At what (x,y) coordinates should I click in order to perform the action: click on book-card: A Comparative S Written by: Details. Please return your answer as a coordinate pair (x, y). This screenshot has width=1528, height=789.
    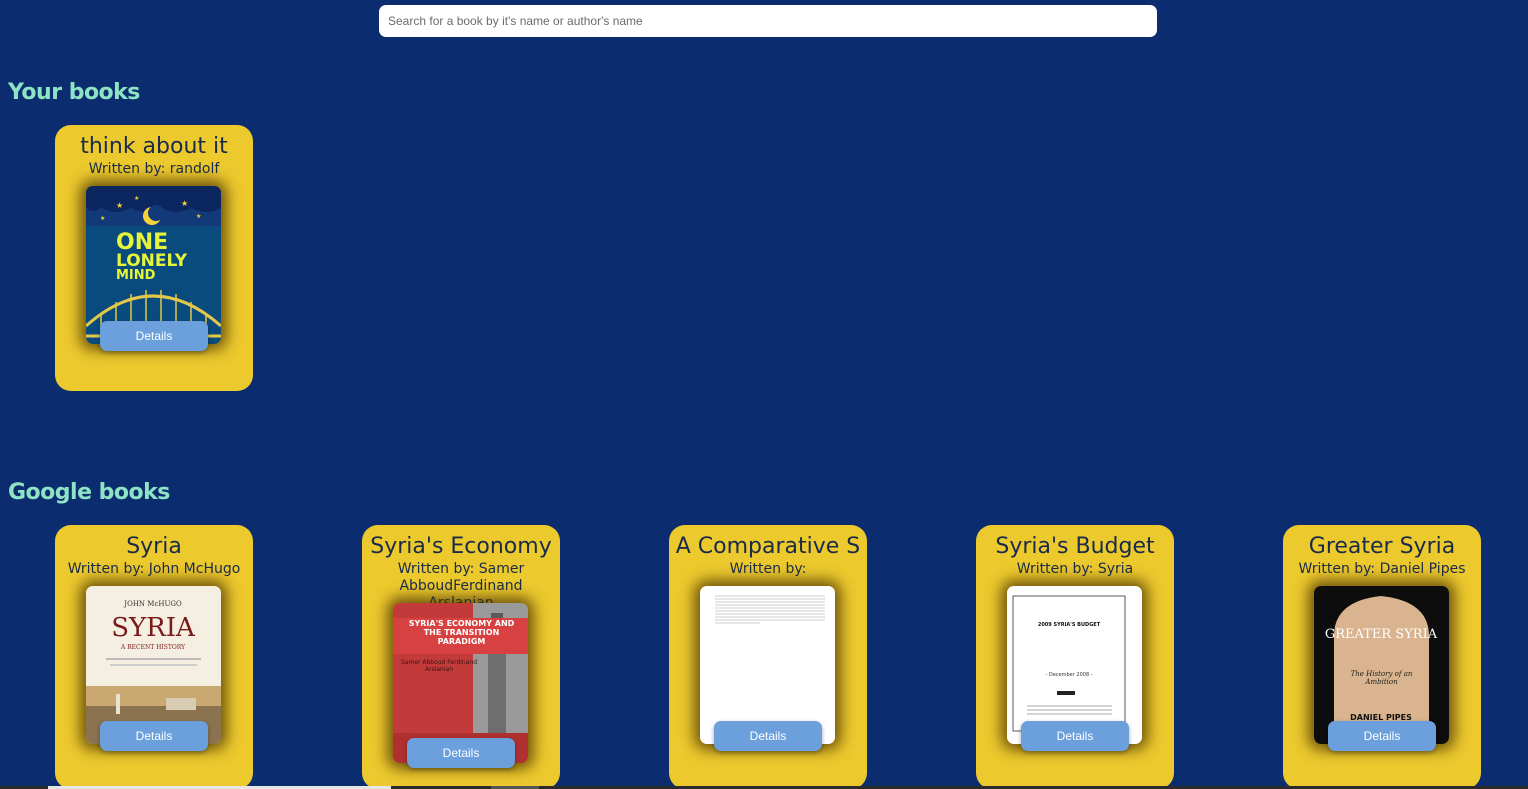
    Looking at the image, I should click on (768, 657).